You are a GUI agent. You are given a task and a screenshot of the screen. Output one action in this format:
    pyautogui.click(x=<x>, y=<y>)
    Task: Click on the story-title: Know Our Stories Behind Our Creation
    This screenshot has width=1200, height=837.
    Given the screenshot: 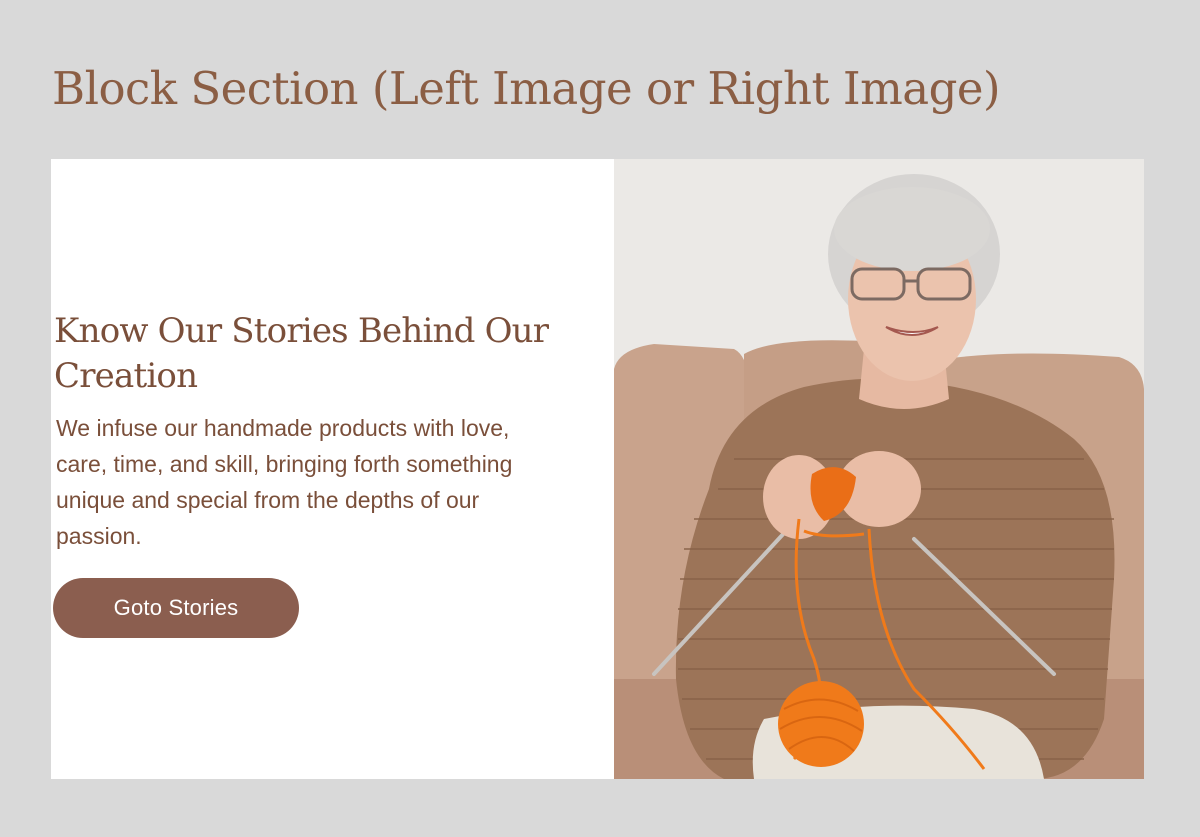 What is the action you would take?
    pyautogui.click(x=301, y=353)
    